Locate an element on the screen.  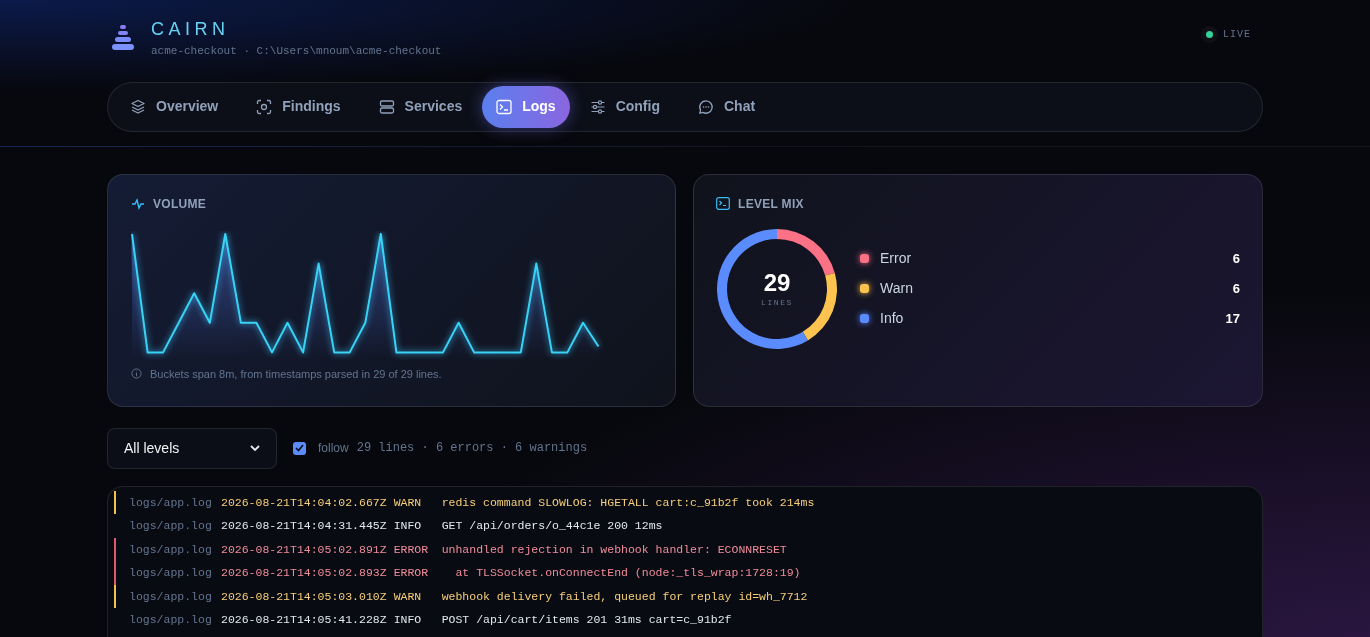
log-timestamp: 2026-08-21T14:05:02.893Z is located at coordinates (304, 573).